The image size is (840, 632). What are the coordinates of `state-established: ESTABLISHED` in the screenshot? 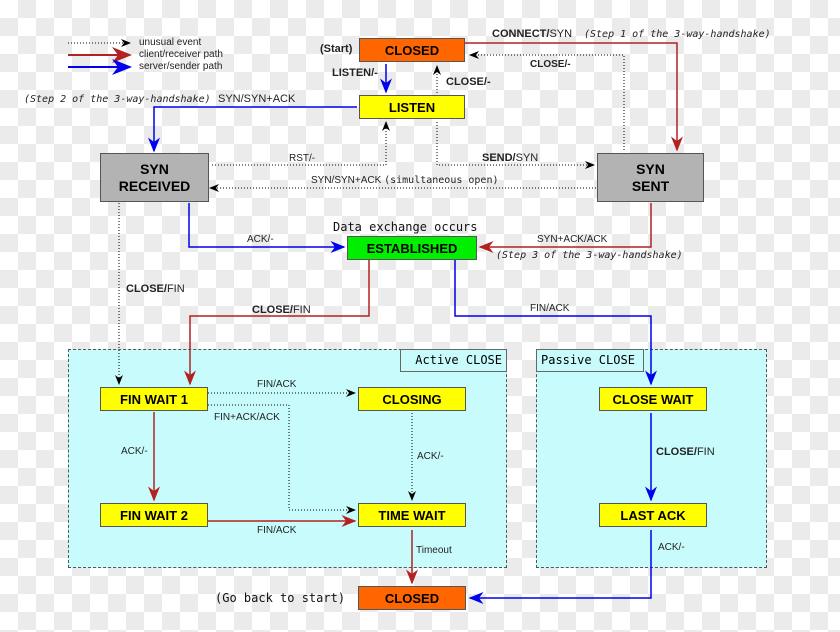 It's located at (412, 248).